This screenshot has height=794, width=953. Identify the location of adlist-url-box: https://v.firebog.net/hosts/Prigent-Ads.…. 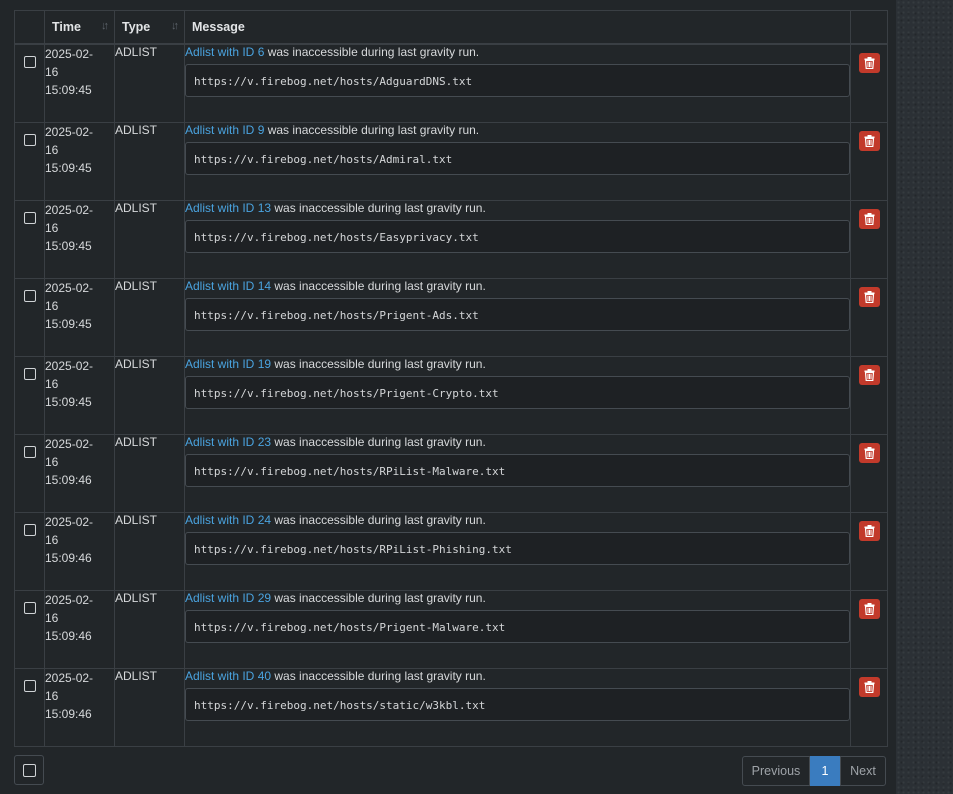
(517, 314).